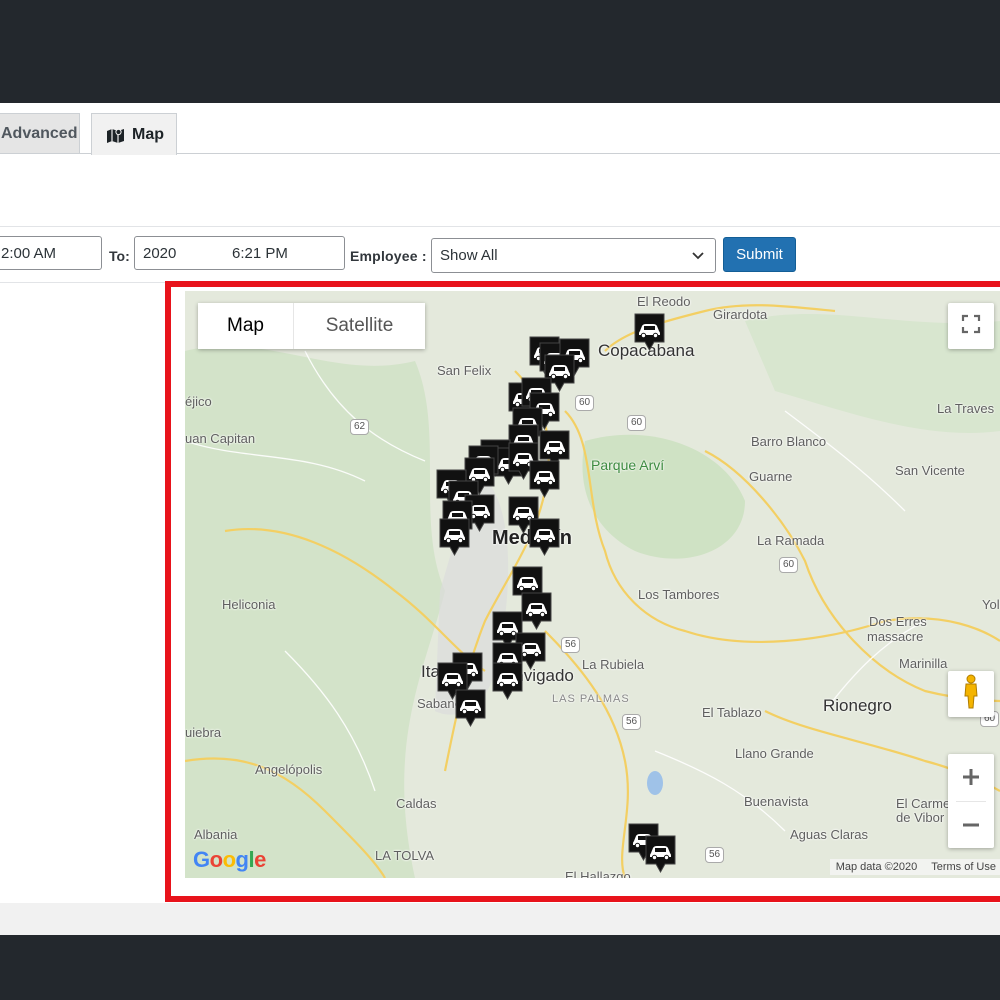  Describe the element at coordinates (148, 134) in the screenshot. I see `tab-map-label: Map` at that location.